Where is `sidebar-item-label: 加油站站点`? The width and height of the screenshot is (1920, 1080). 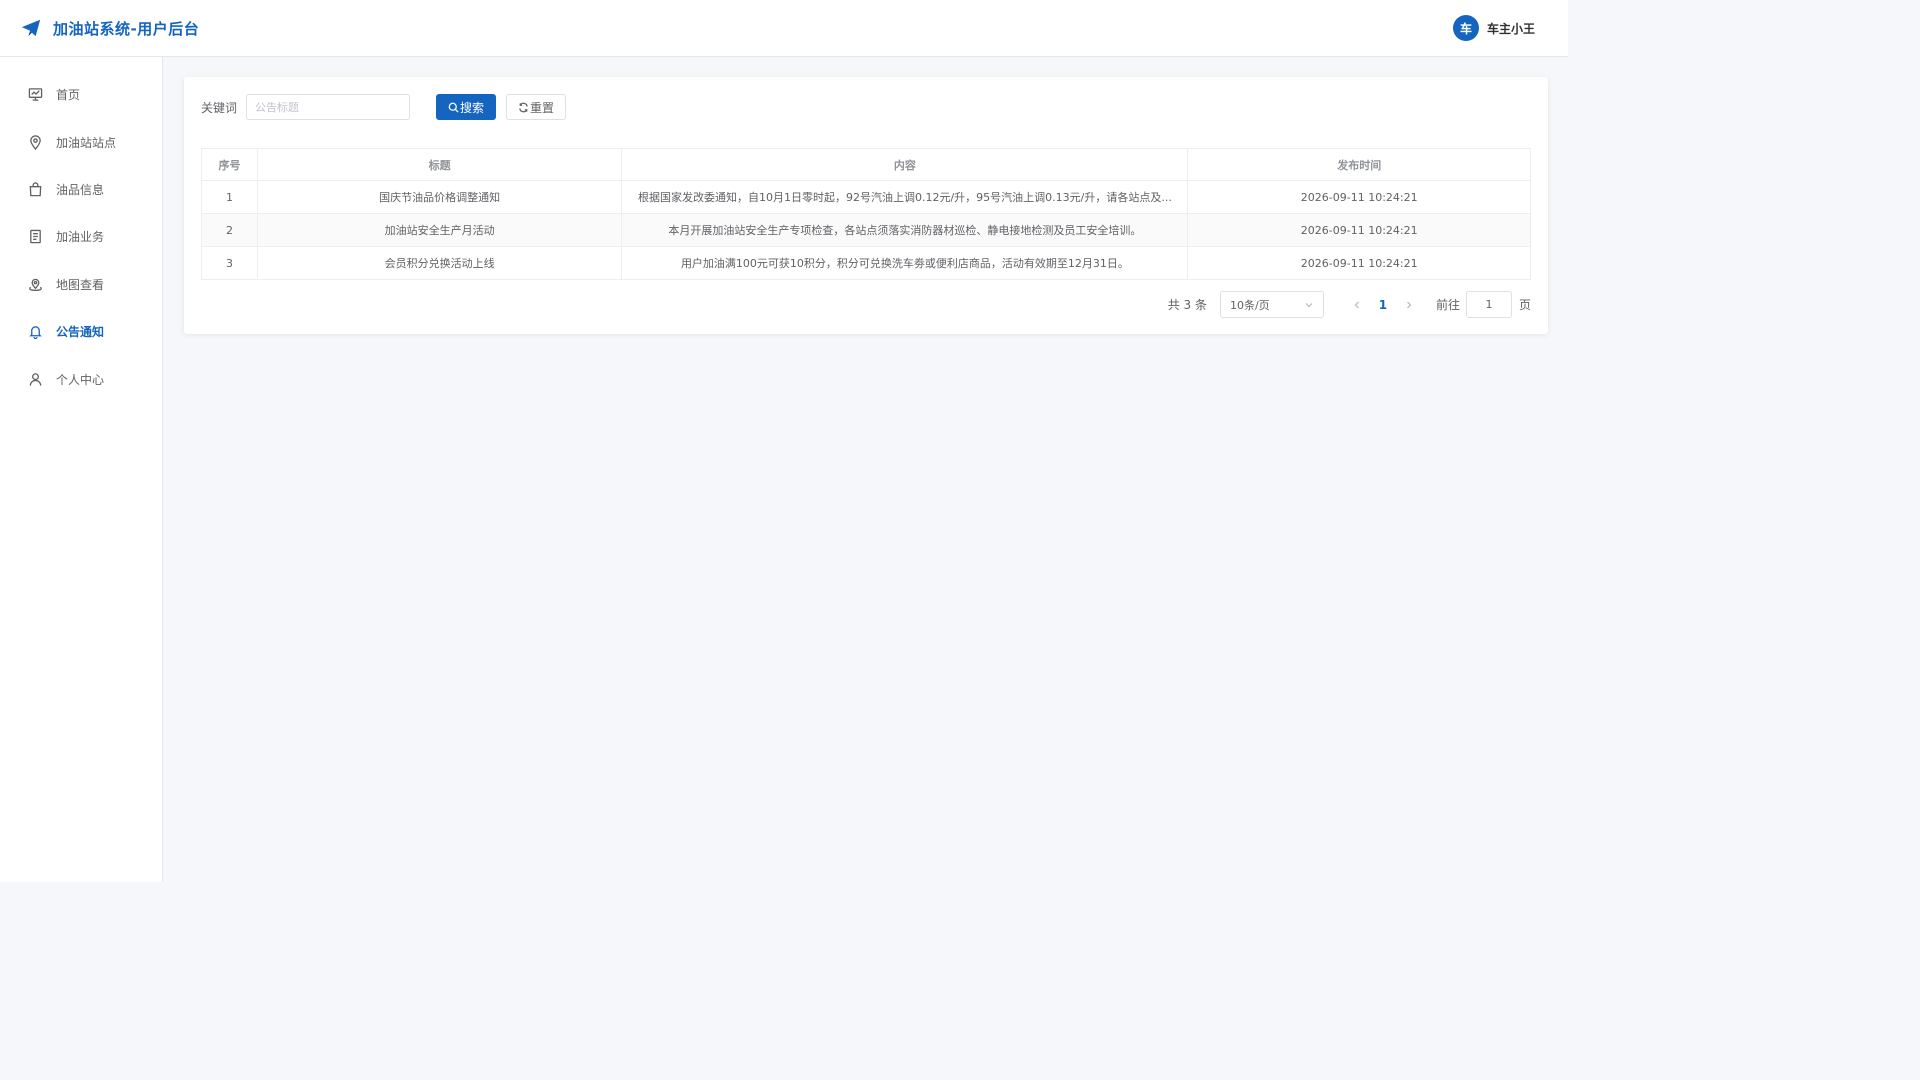 sidebar-item-label: 加油站站点 is located at coordinates (86, 142).